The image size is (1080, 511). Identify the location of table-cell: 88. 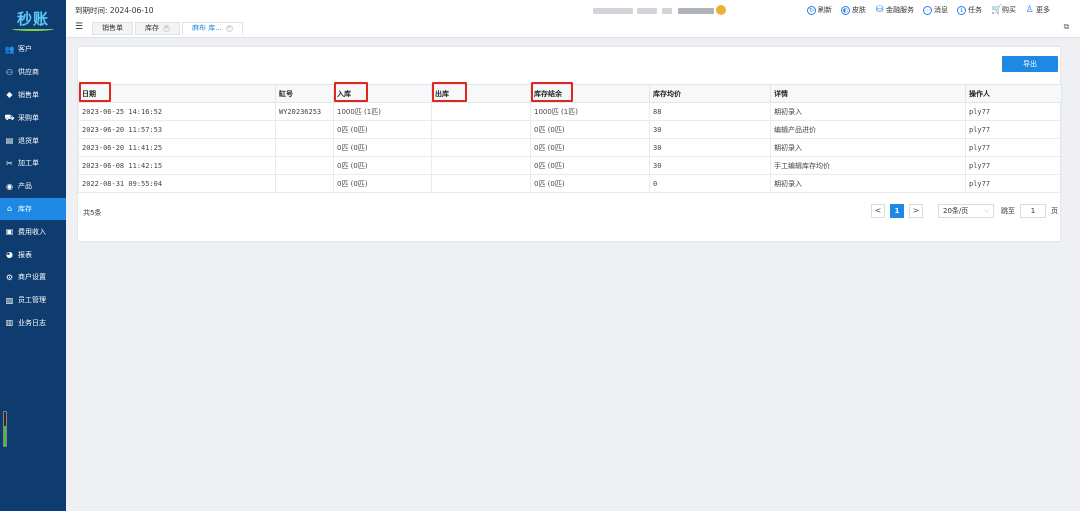
(710, 111).